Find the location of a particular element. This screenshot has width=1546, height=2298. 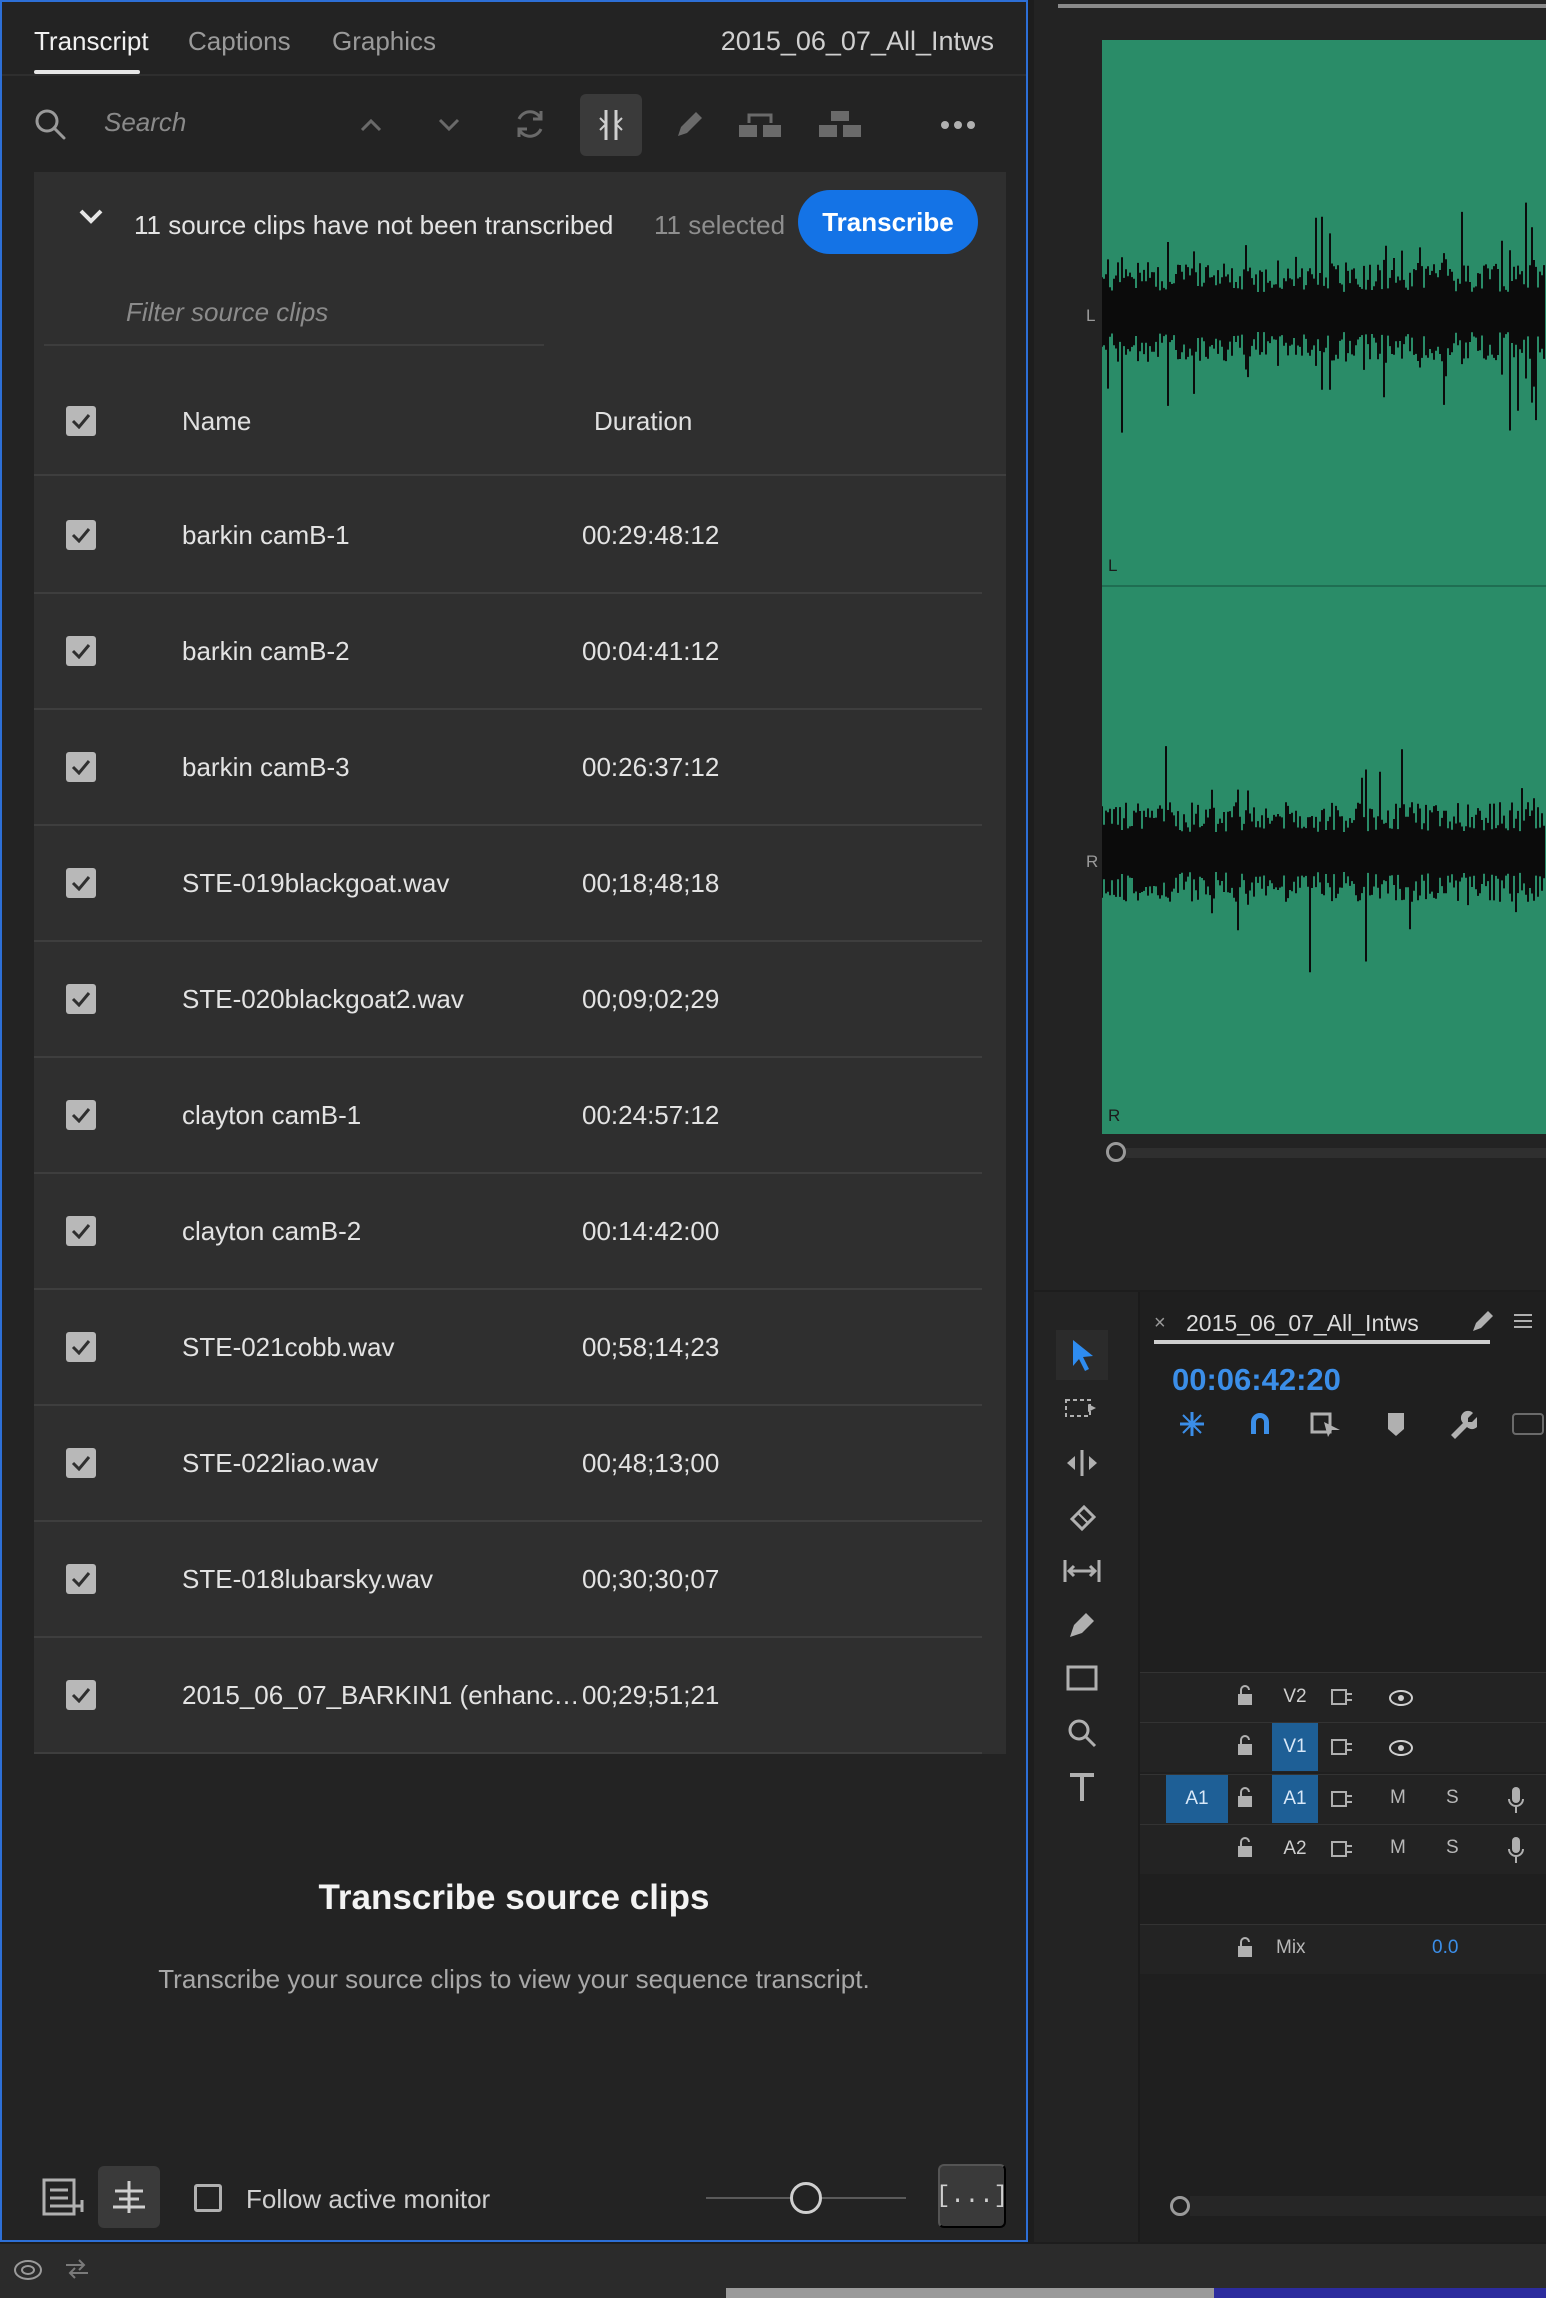

timeline-scroll-handle is located at coordinates (1180, 2206).